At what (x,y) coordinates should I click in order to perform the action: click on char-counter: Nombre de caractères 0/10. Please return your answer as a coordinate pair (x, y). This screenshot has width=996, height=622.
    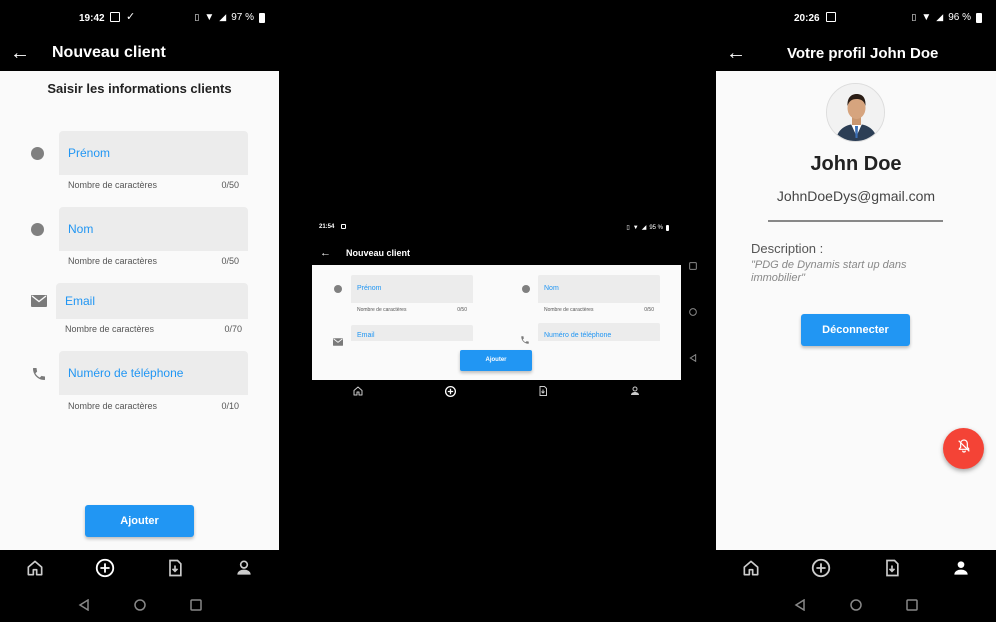
    Looking at the image, I should click on (153, 406).